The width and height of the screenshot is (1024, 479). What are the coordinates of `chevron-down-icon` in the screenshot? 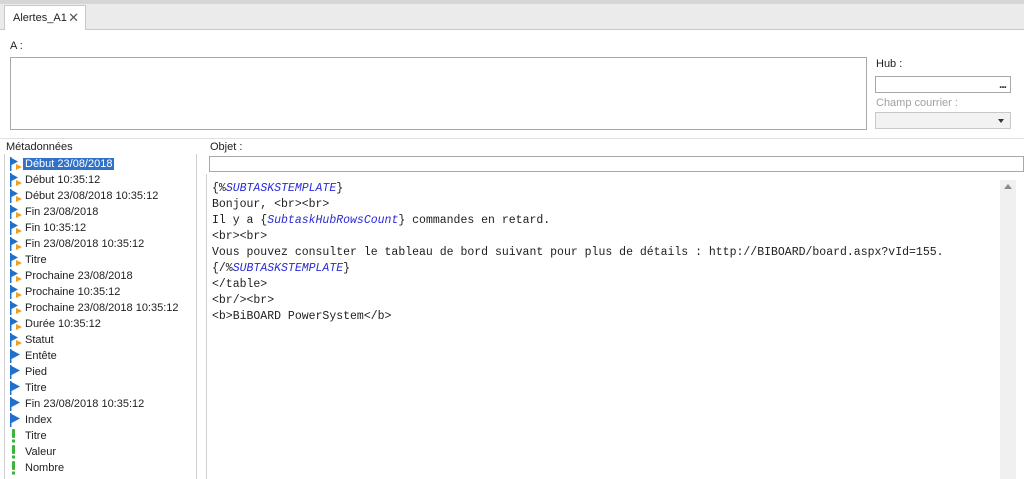 It's located at (1001, 121).